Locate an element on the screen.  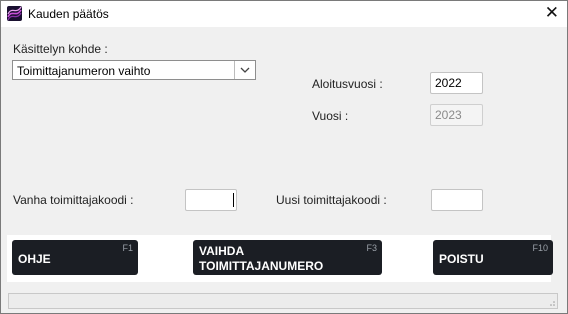
change-button-label-line1: VAIHDA is located at coordinates (222, 251).